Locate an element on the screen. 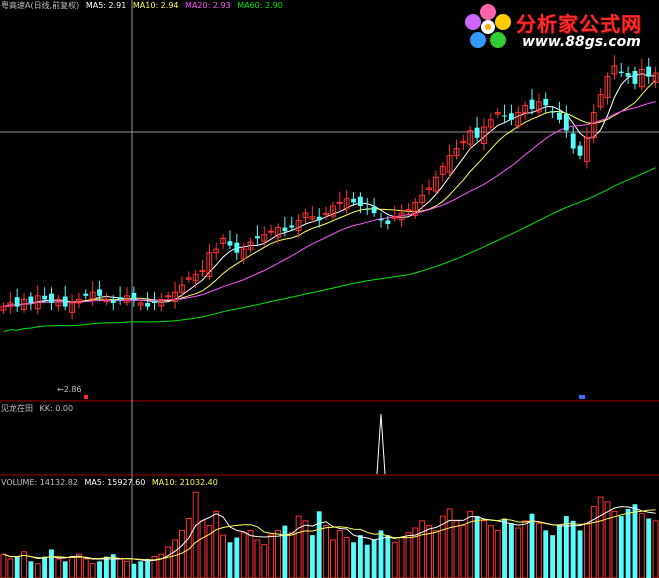 Image resolution: width=659 pixels, height=578 pixels. logo-url: www.88gs.com is located at coordinates (581, 42).